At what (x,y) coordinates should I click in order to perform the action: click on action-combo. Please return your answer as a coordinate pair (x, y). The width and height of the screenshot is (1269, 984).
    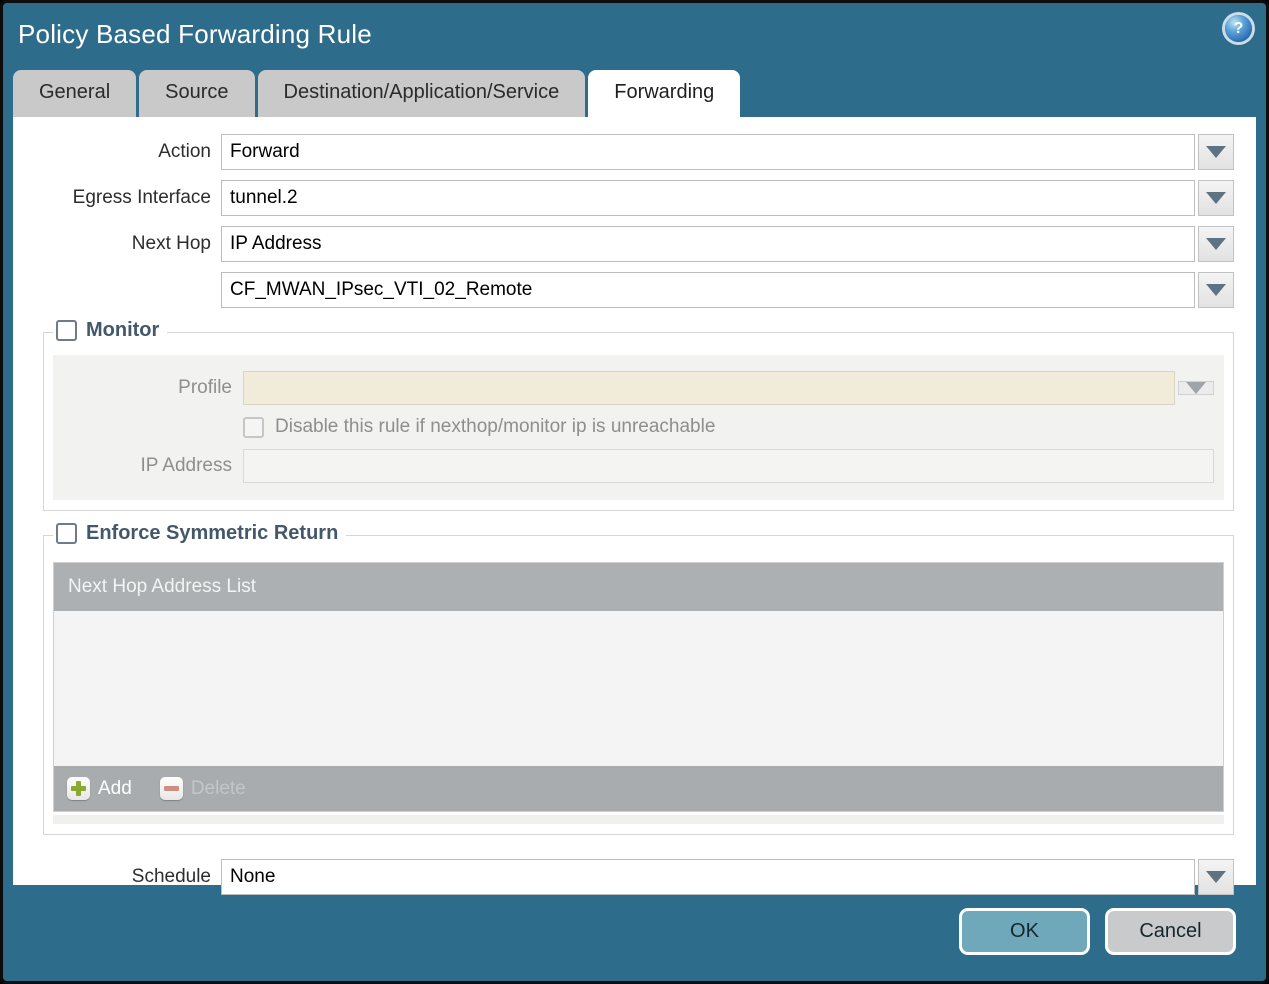
    Looking at the image, I should click on (727, 152).